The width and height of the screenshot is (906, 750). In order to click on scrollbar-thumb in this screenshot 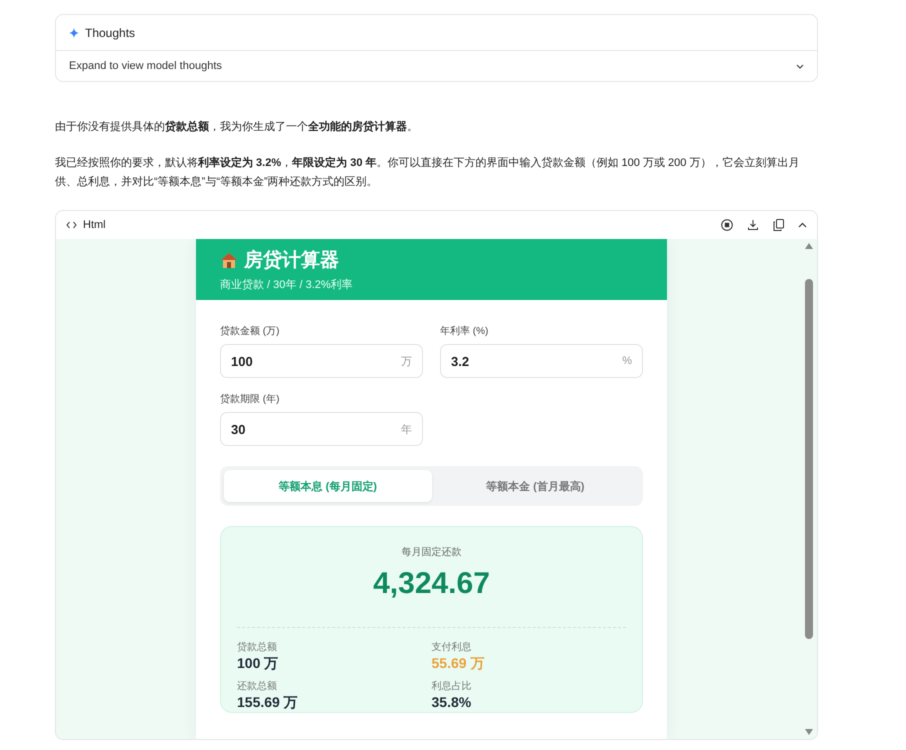, I will do `click(809, 459)`.